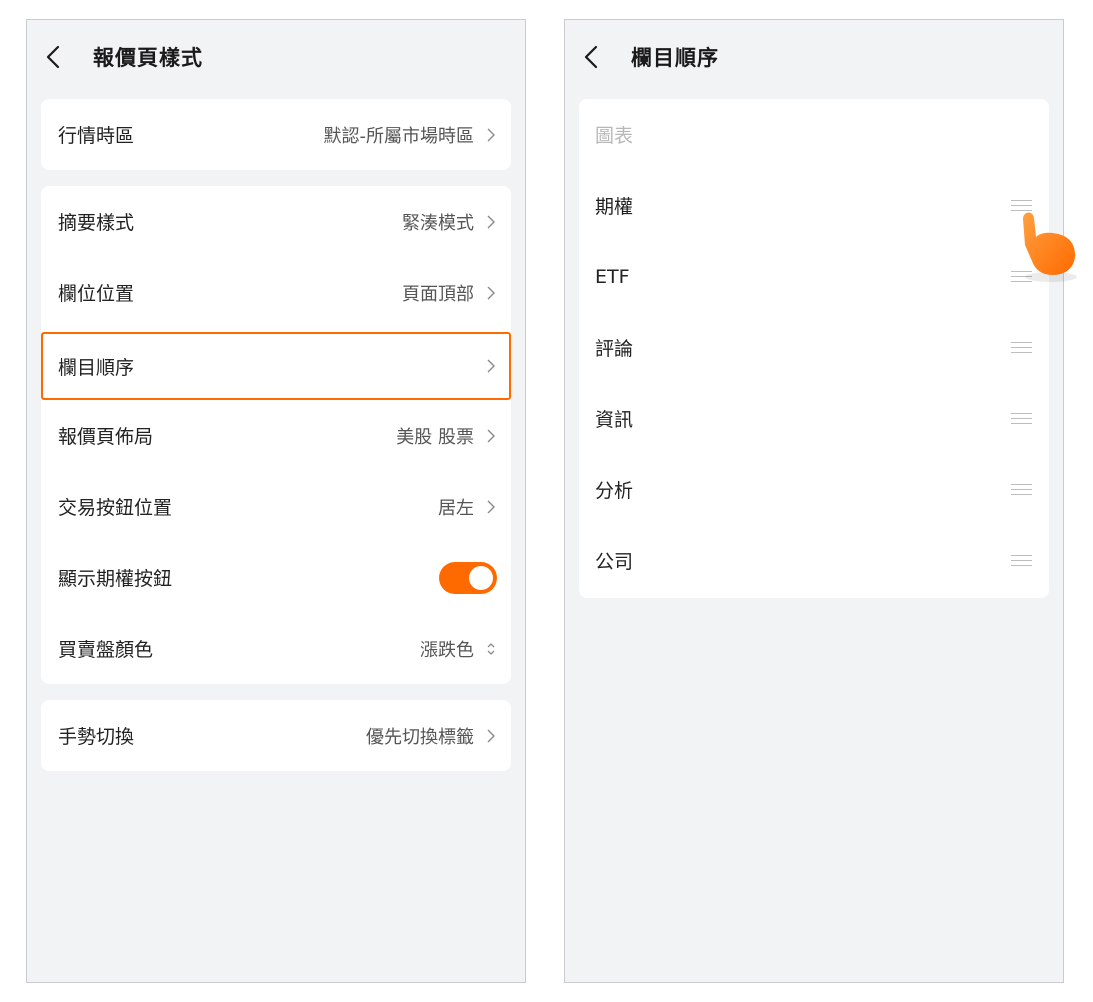 This screenshot has height=1002, width=1093. What do you see at coordinates (675, 58) in the screenshot?
I see `page-title: 欄目順序` at bounding box center [675, 58].